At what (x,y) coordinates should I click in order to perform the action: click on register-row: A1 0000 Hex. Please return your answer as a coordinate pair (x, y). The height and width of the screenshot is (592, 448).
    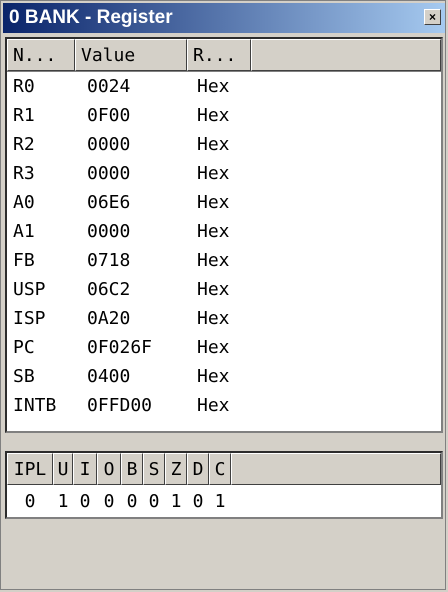
    Looking at the image, I should click on (224, 231).